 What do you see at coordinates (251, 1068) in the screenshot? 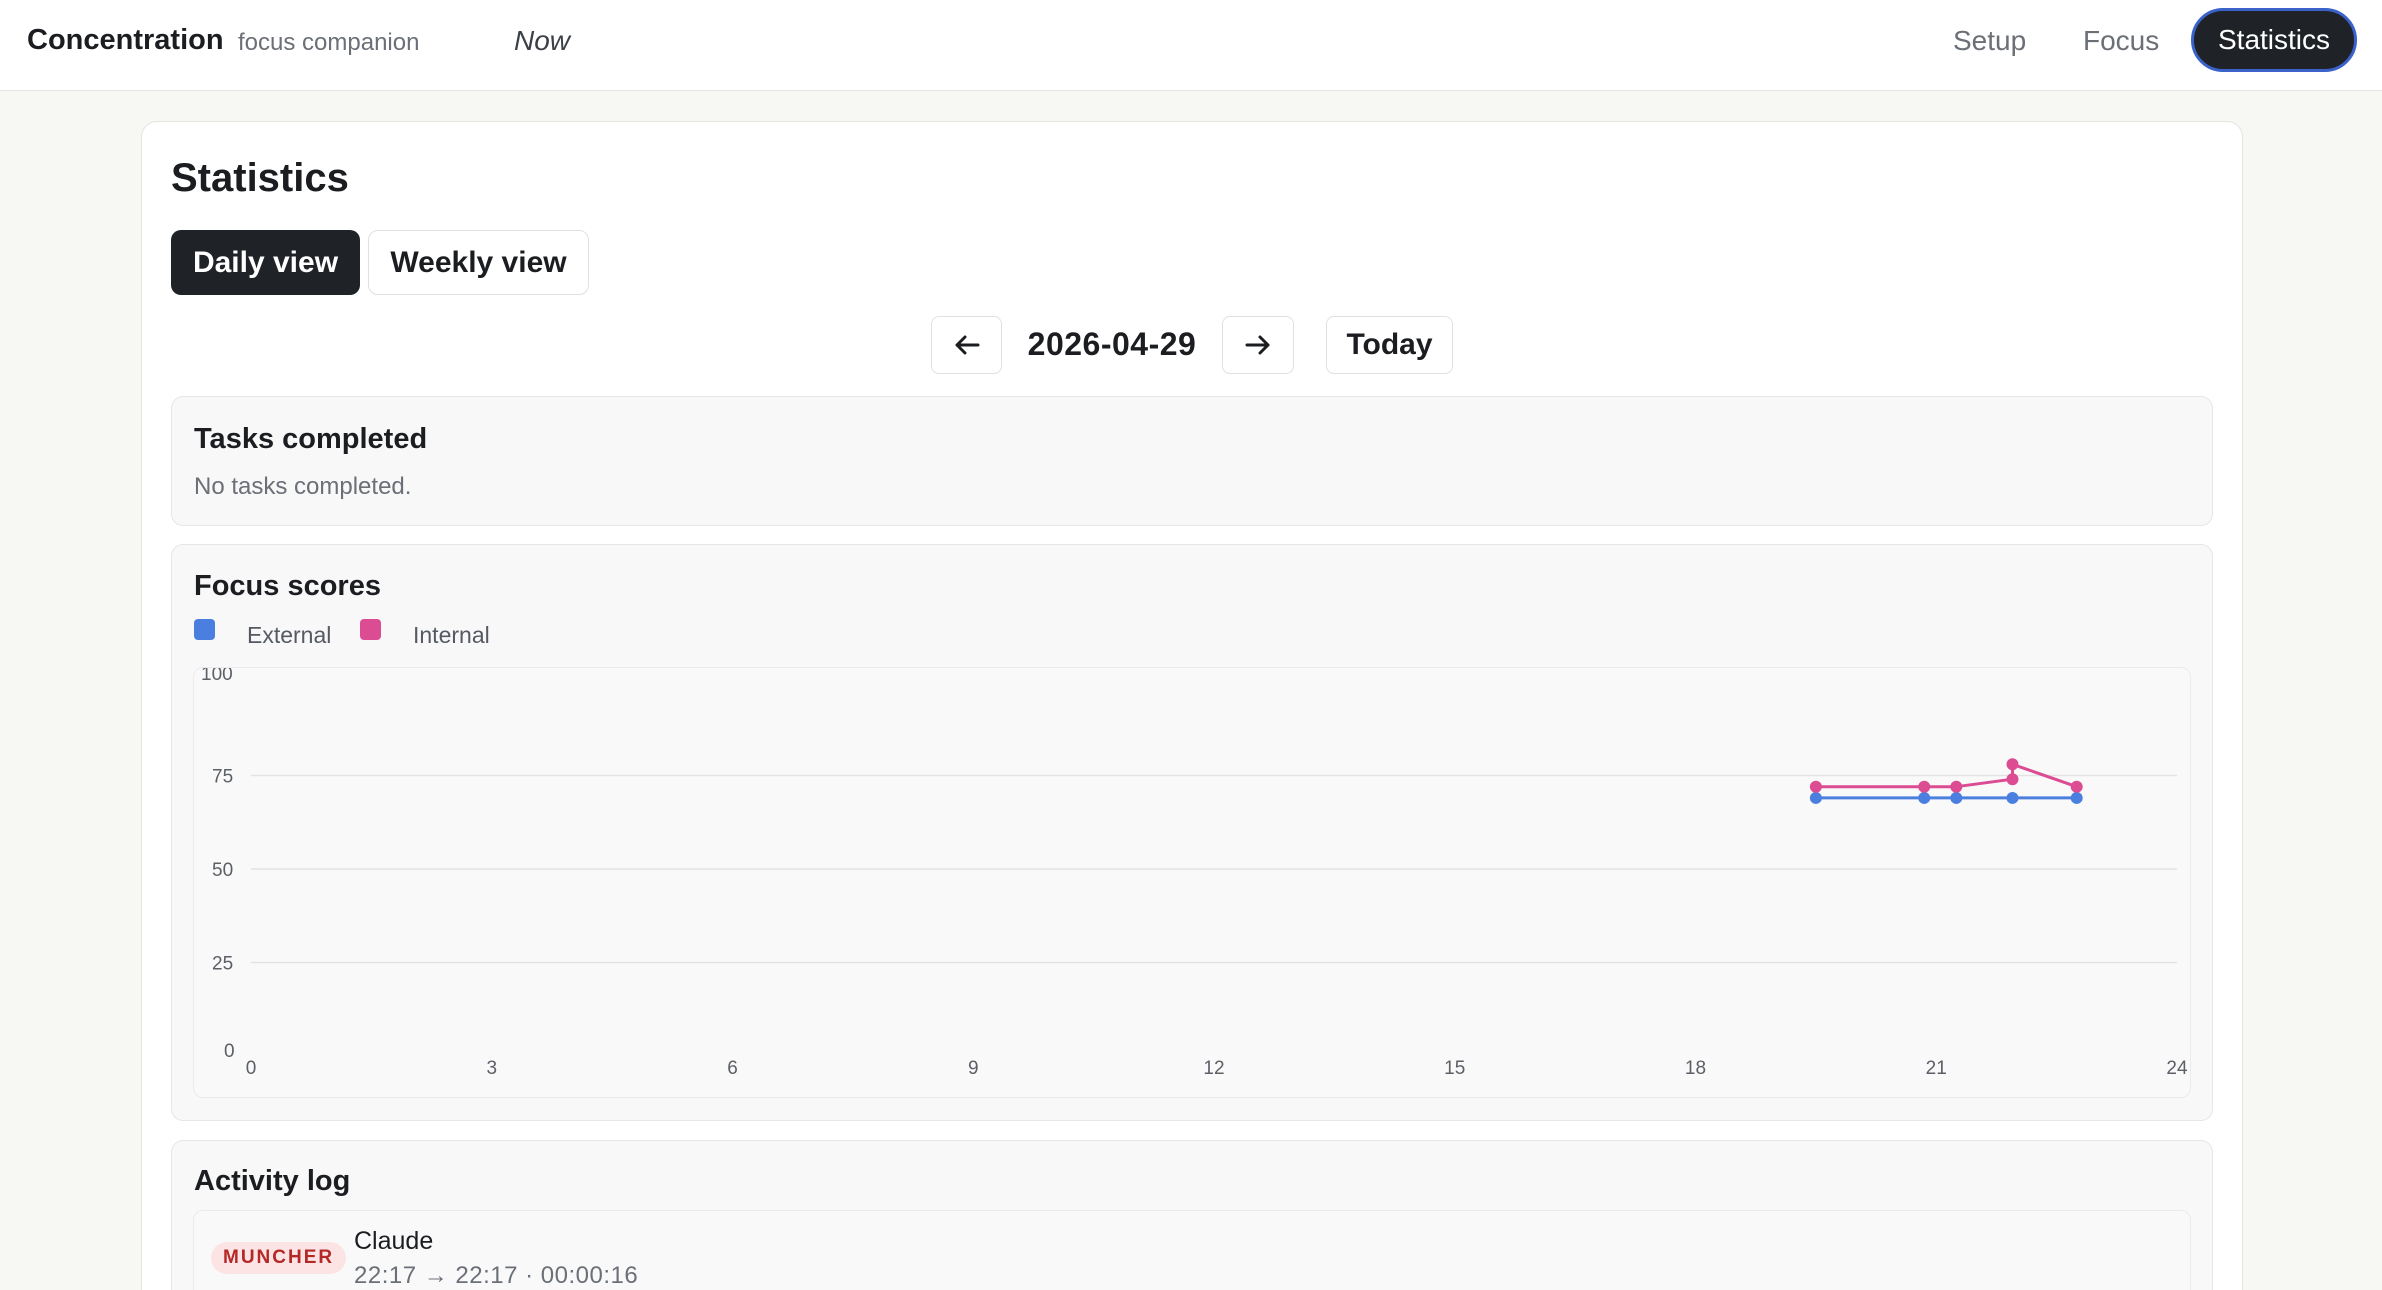
I see `x-tick-label: 0` at bounding box center [251, 1068].